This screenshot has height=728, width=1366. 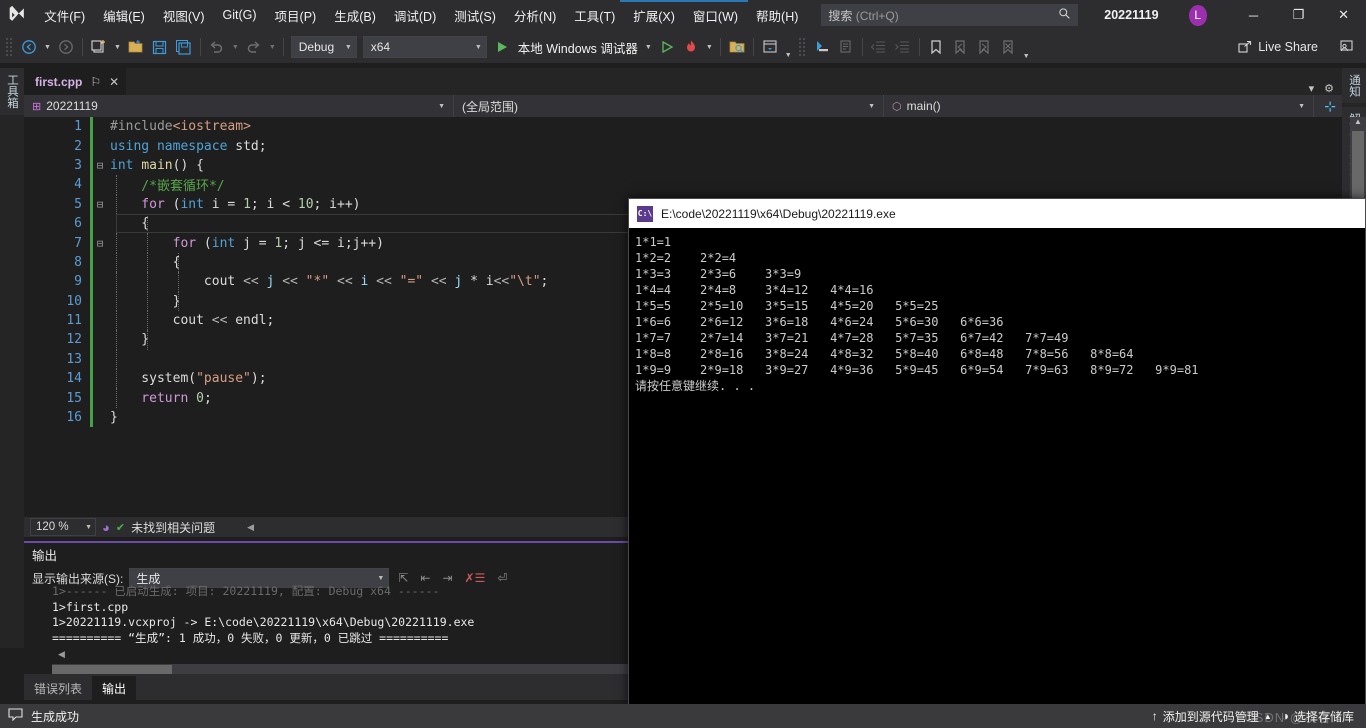 I want to click on zoom-level-combo: 120 % ▼, so click(x=63, y=527).